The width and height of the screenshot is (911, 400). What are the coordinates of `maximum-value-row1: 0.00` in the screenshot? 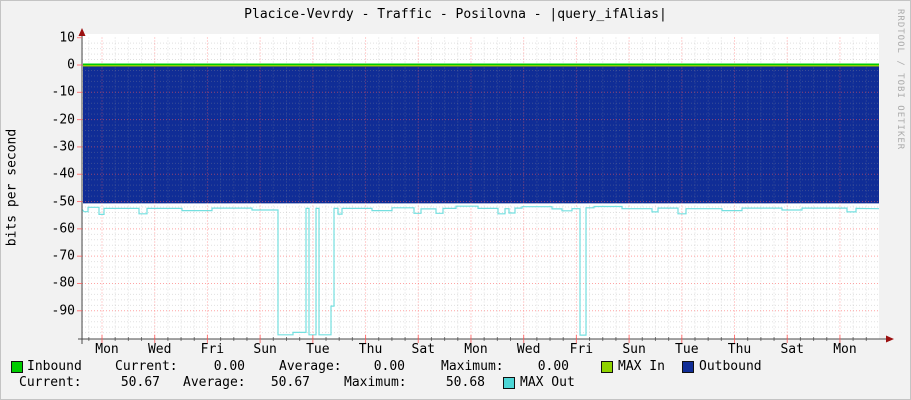 It's located at (553, 366).